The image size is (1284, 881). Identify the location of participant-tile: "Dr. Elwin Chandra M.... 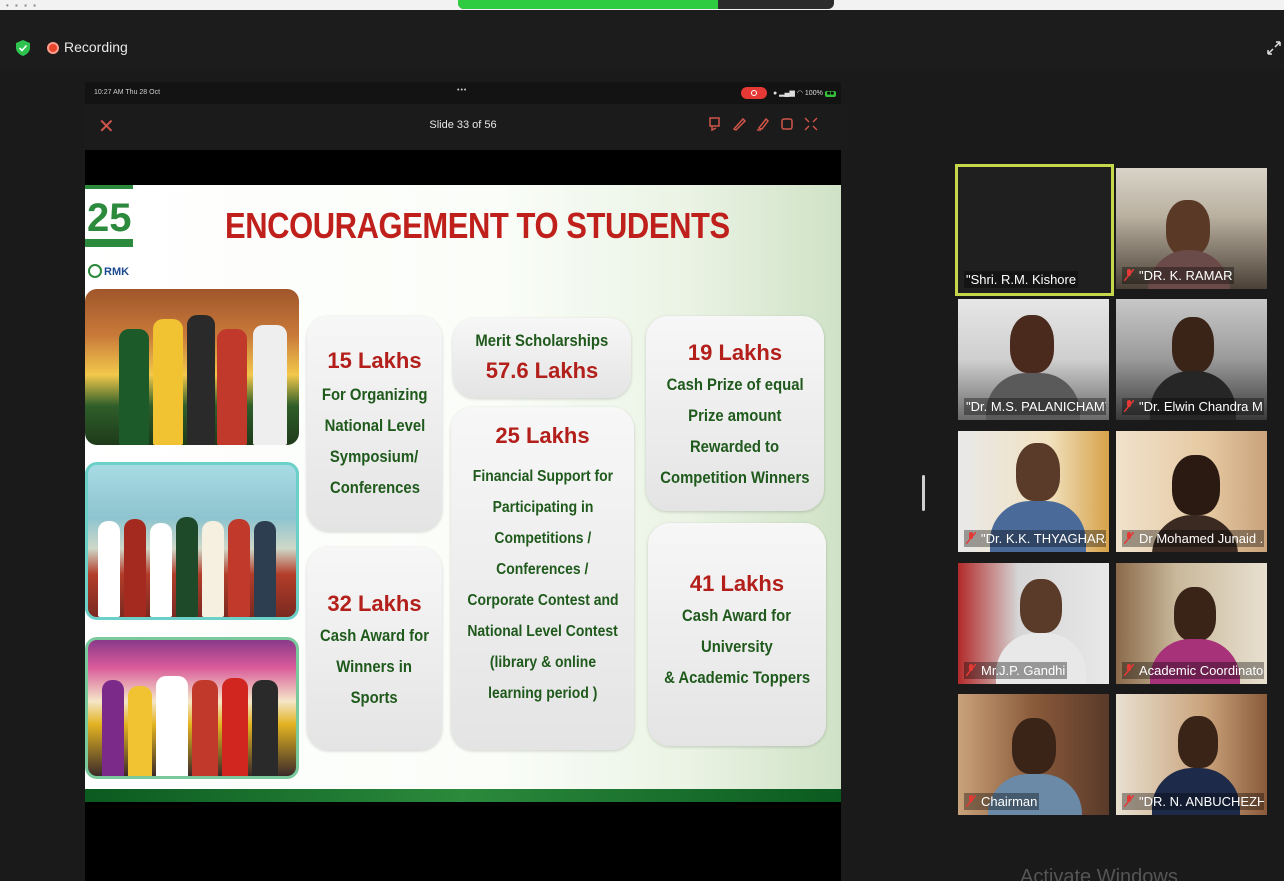
(1191, 359).